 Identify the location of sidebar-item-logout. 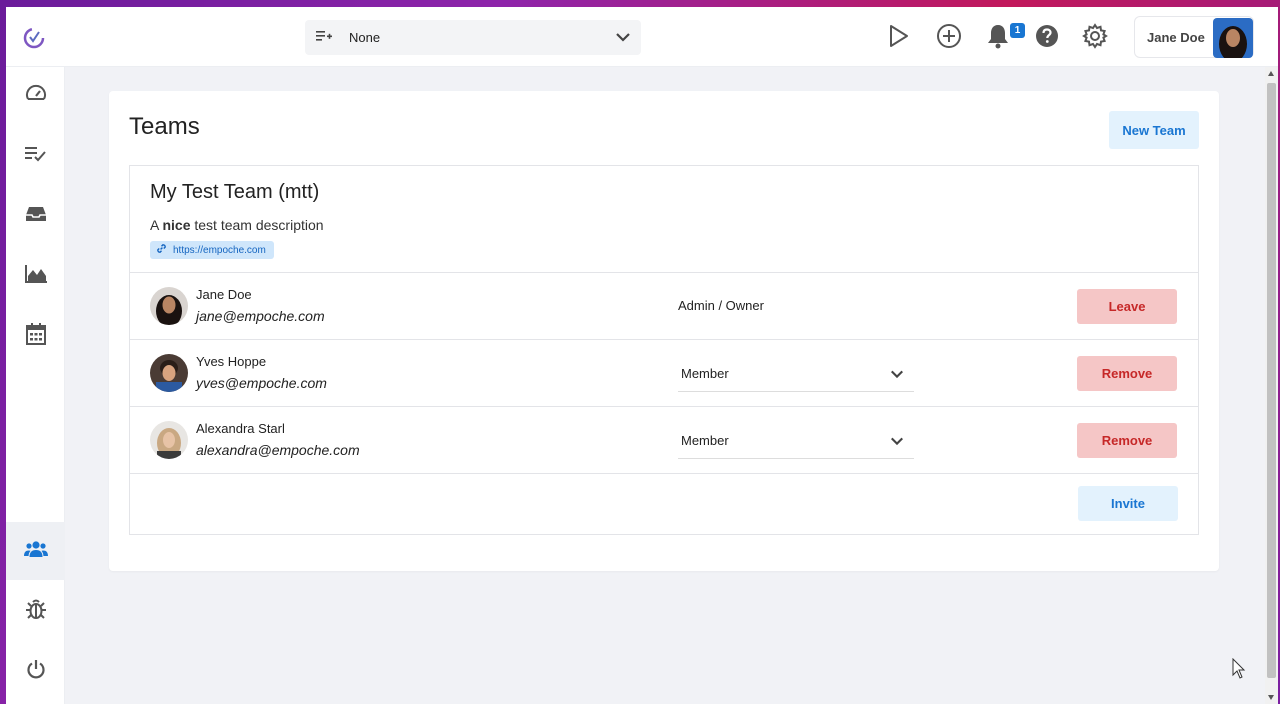
(35, 671).